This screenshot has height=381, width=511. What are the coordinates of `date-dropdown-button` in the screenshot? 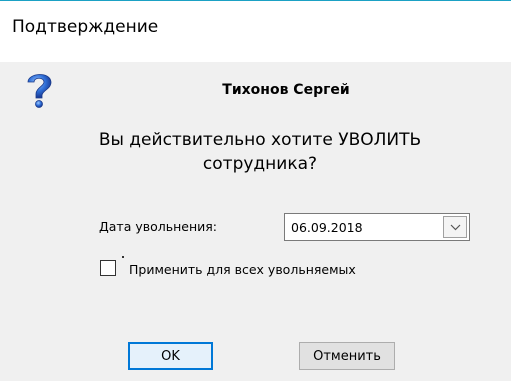 It's located at (455, 227).